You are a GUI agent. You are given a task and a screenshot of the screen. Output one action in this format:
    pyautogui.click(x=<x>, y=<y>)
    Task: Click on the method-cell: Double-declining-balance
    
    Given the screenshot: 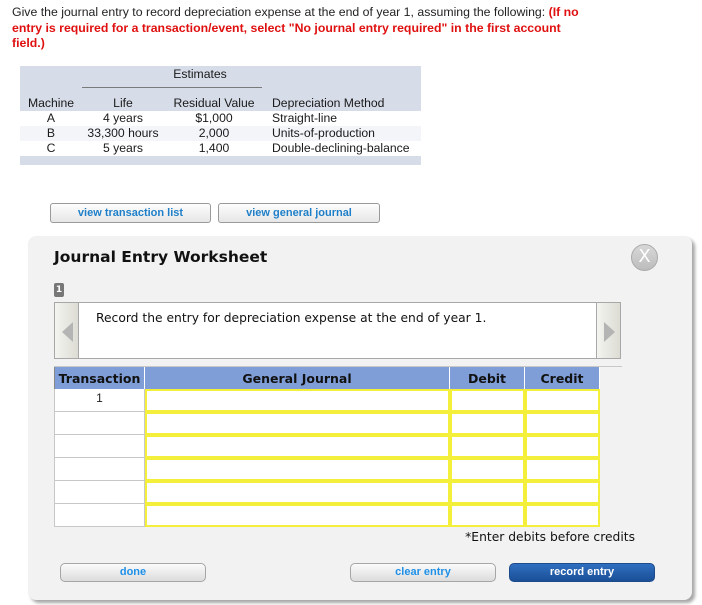 What is the action you would take?
    pyautogui.click(x=342, y=148)
    